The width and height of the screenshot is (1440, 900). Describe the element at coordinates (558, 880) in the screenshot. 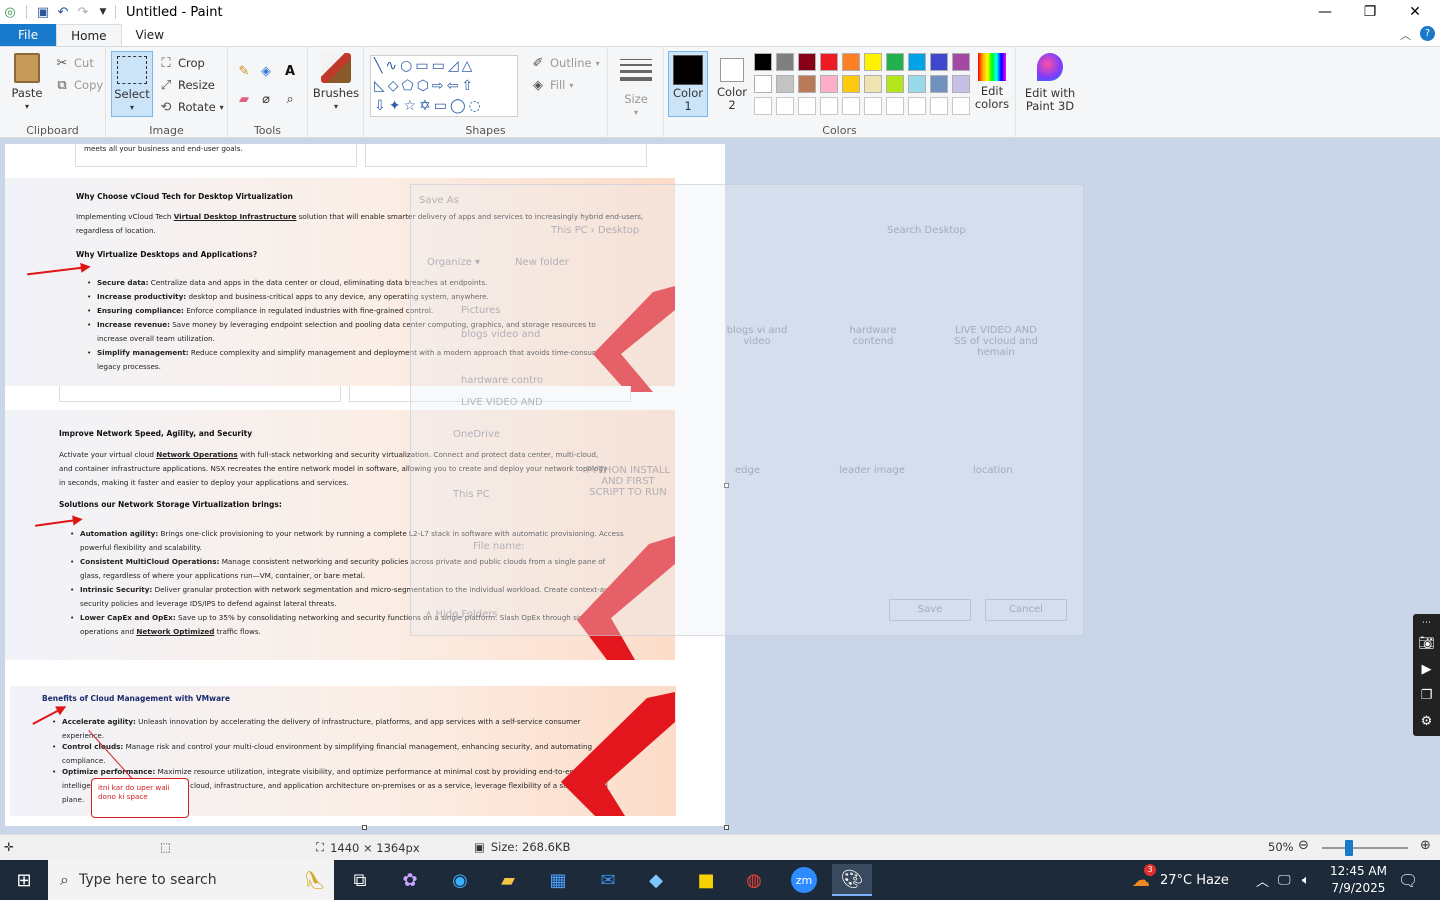

I see `microsoft-store-icon: ▦` at that location.